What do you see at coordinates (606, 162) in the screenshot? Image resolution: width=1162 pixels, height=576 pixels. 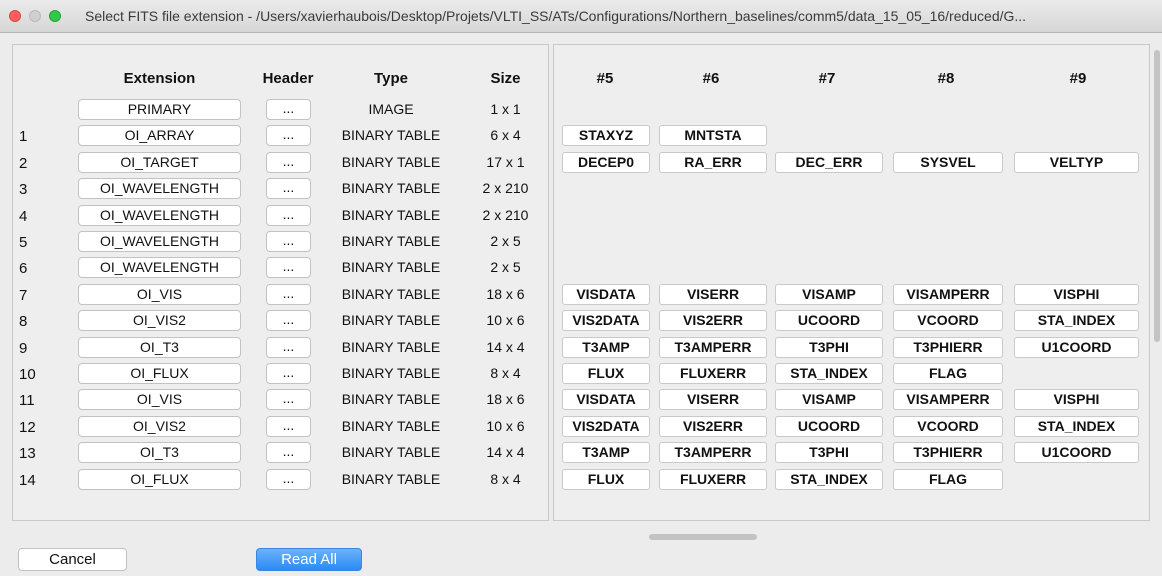 I see `column-button: DECEP0` at bounding box center [606, 162].